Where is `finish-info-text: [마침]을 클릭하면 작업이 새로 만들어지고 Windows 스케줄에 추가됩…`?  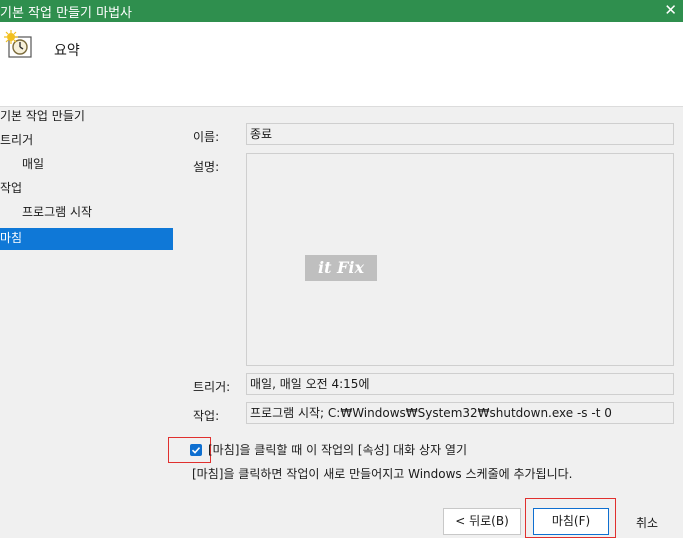
finish-info-text: [마침]을 클릭하면 작업이 새로 만들어지고 Windows 스케줄에 추가됩… is located at coordinates (382, 474).